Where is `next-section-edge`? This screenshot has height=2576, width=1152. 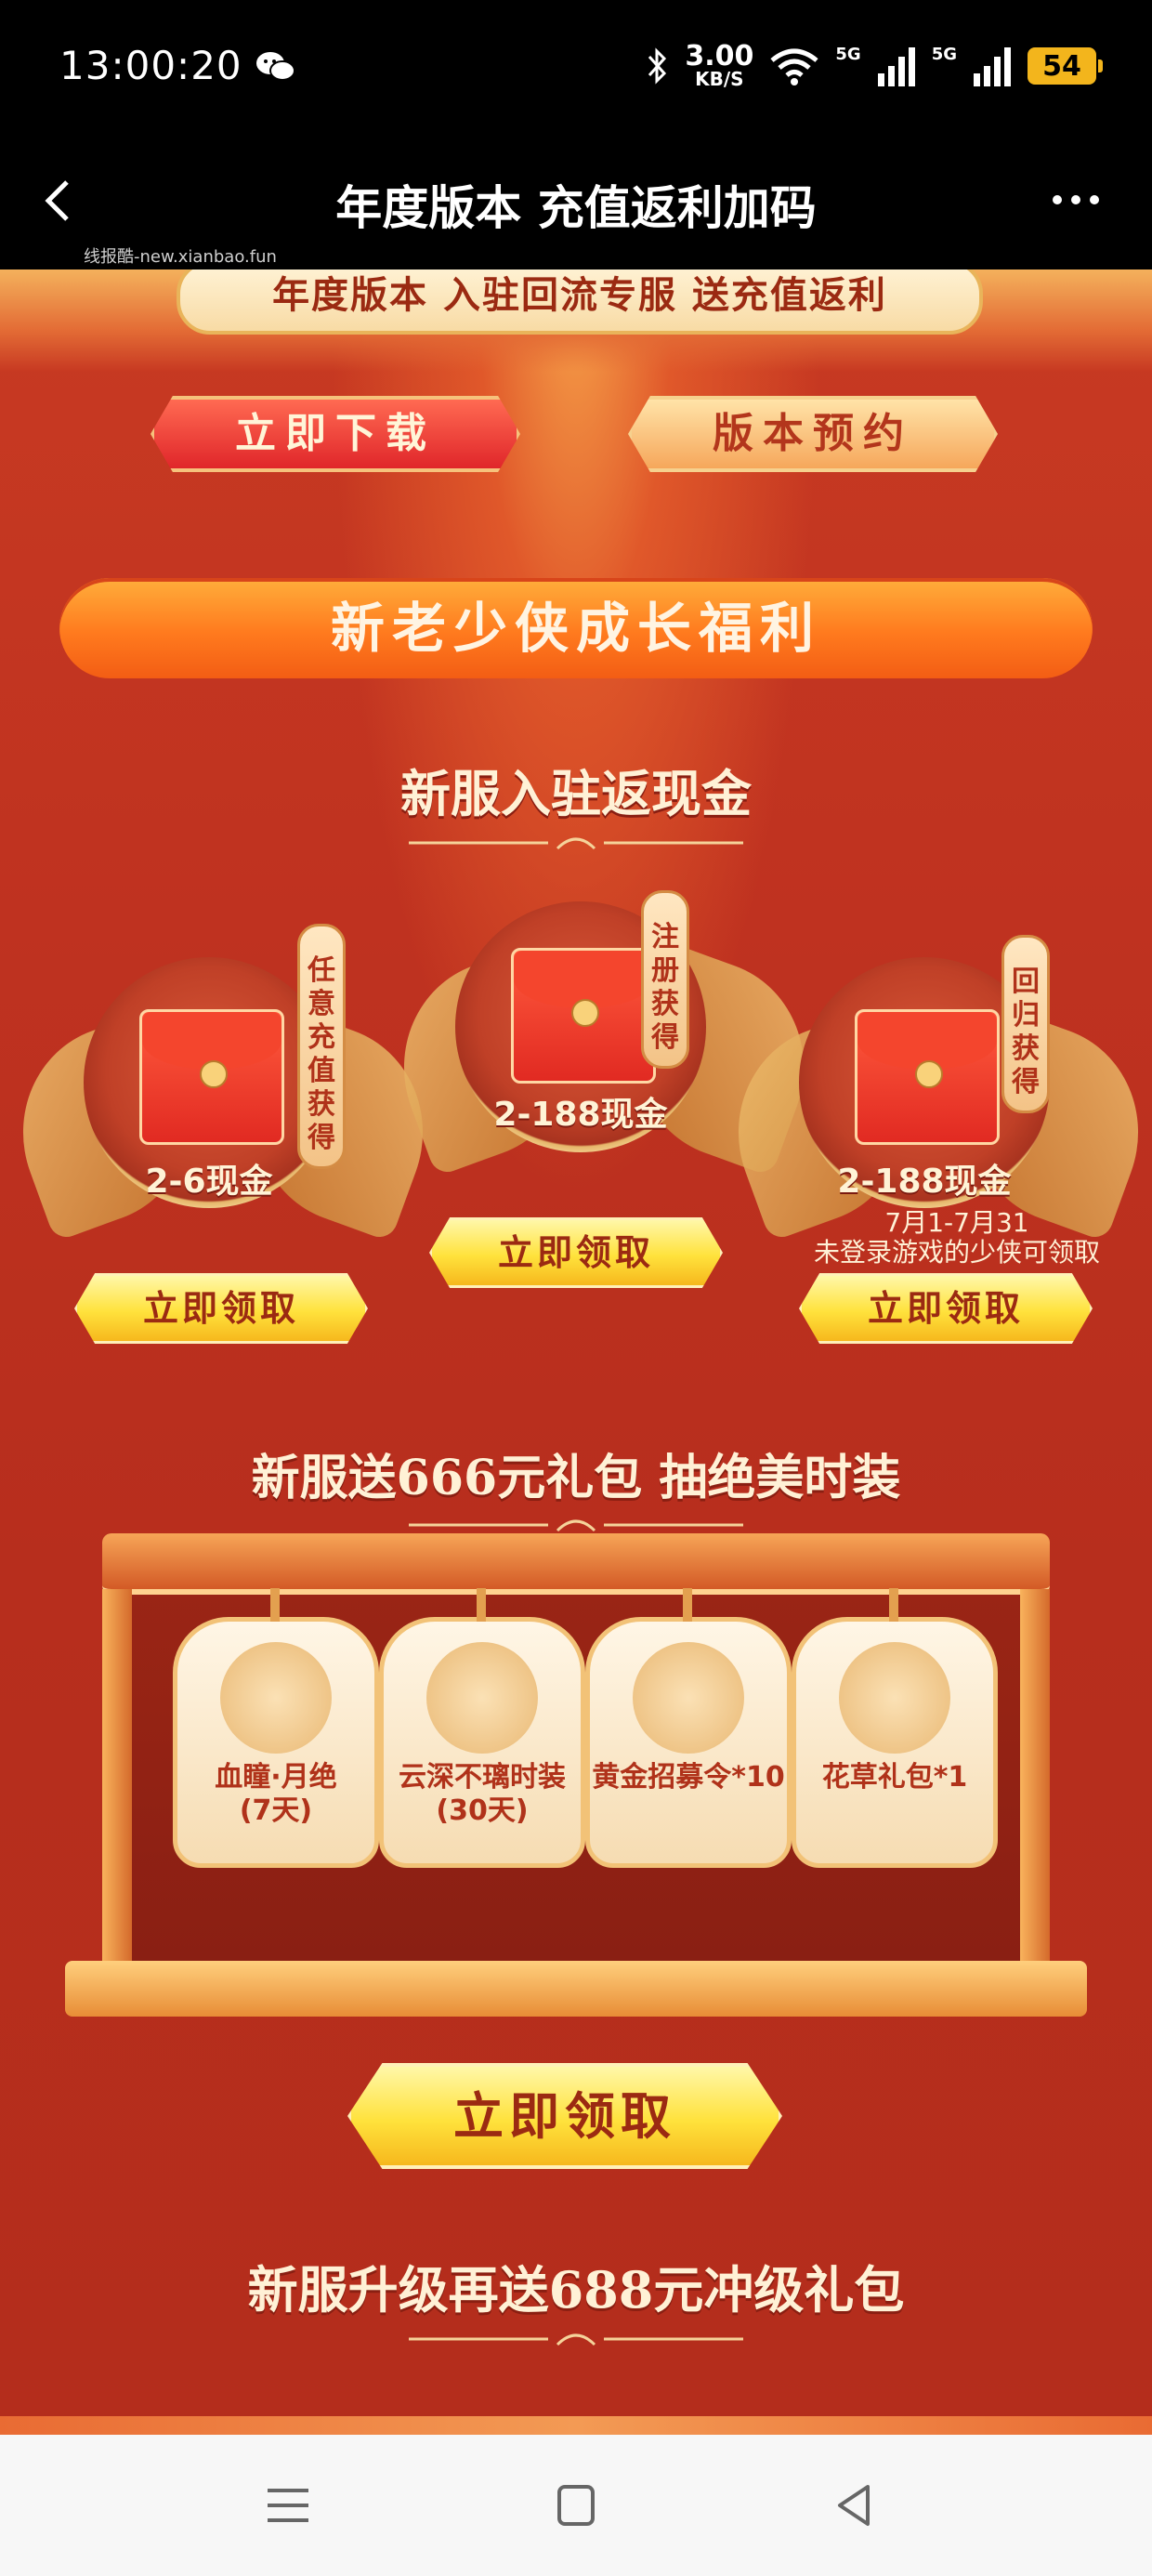
next-section-edge is located at coordinates (576, 2425).